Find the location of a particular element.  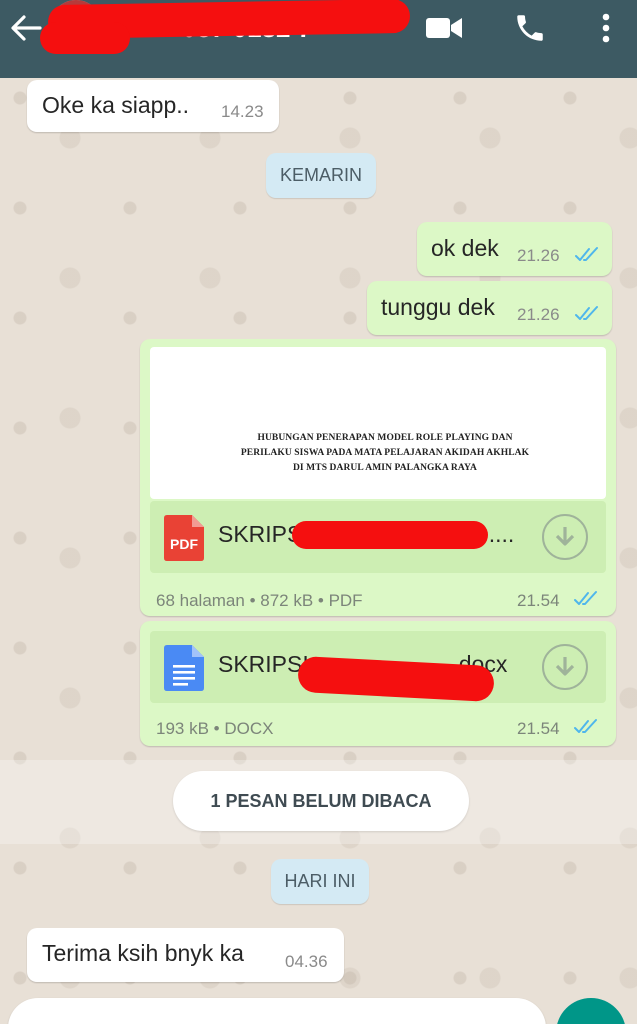

chat-header: 087 0182 7 is located at coordinates (318, 39).